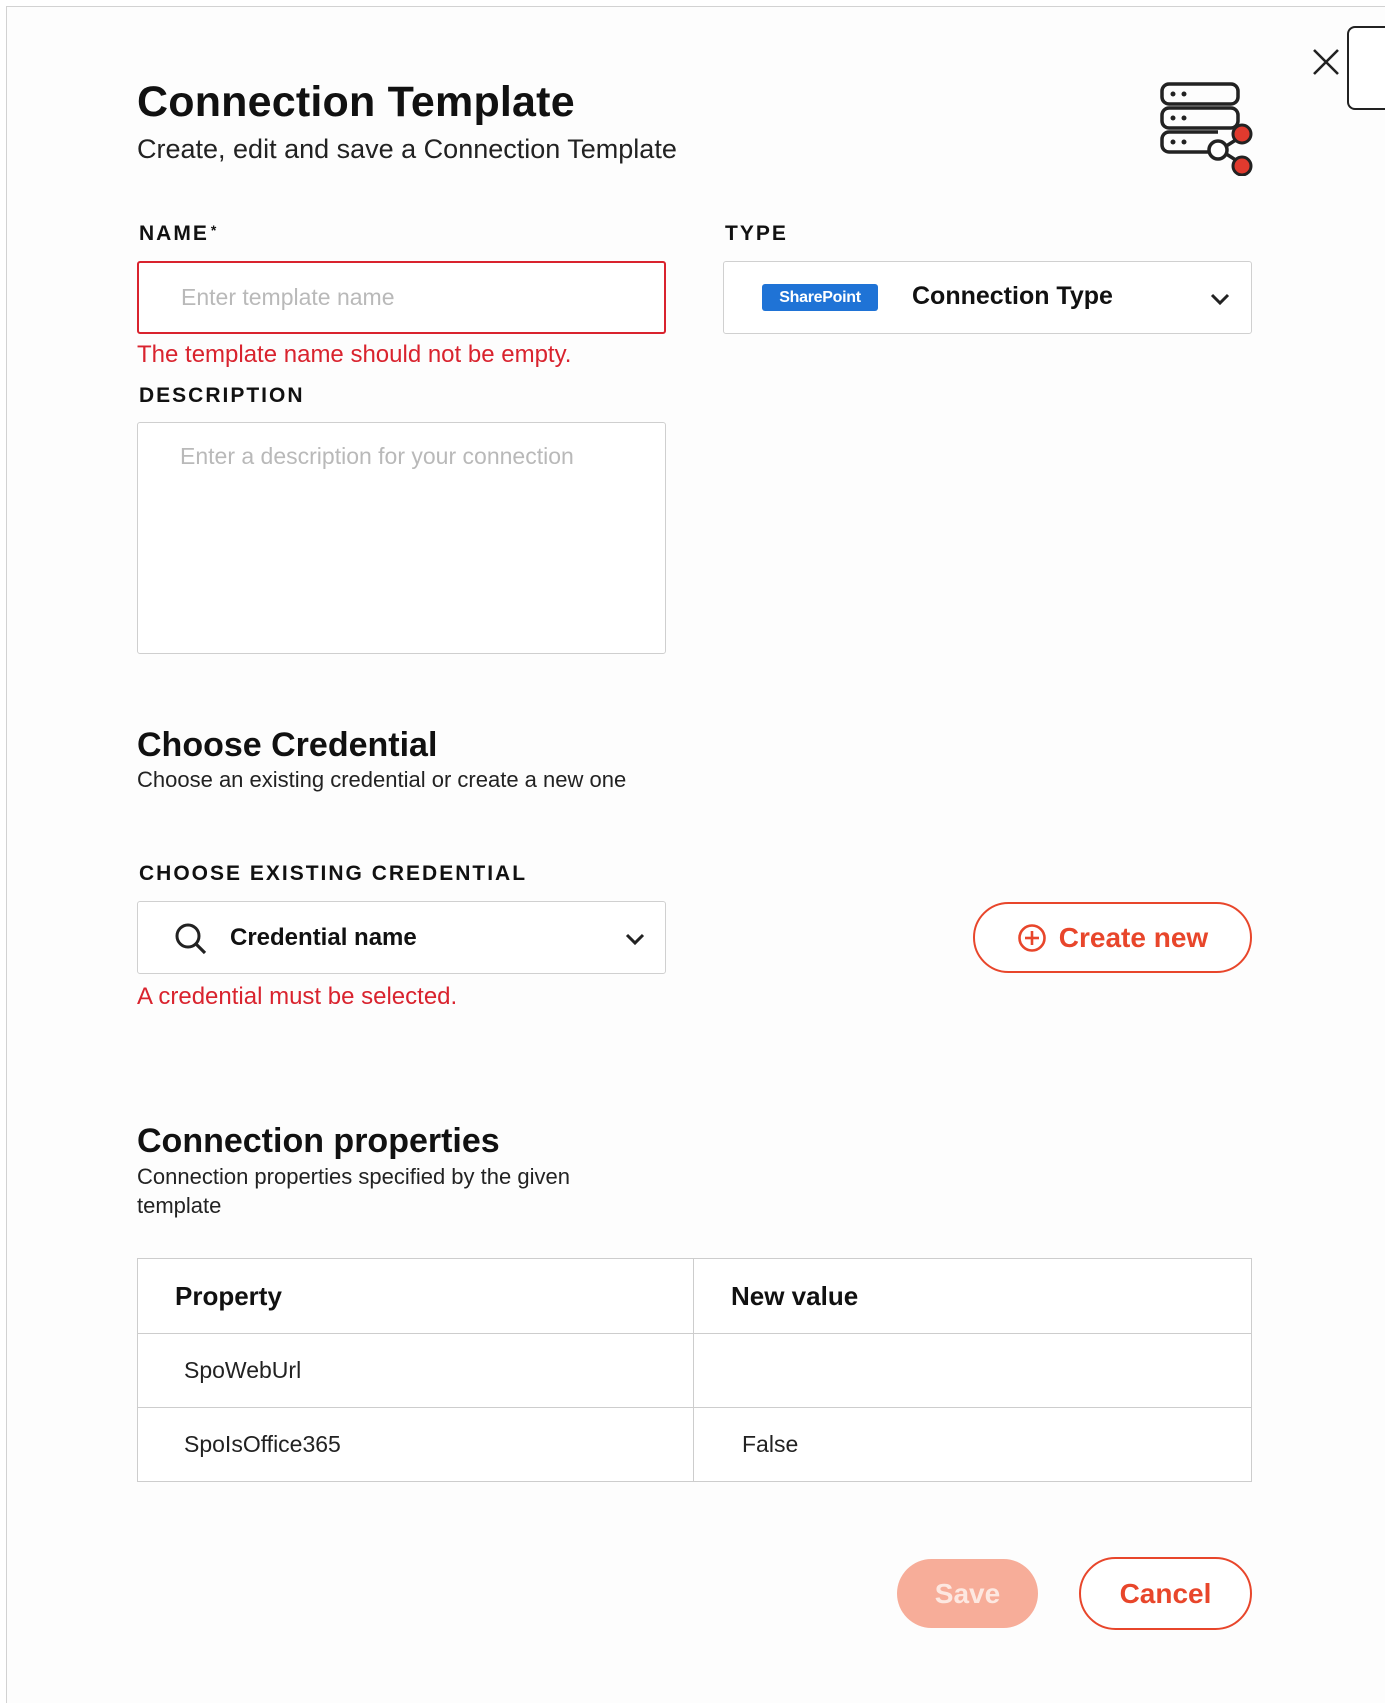  Describe the element at coordinates (222, 395) in the screenshot. I see `description-label: DESCRIPTION` at that location.